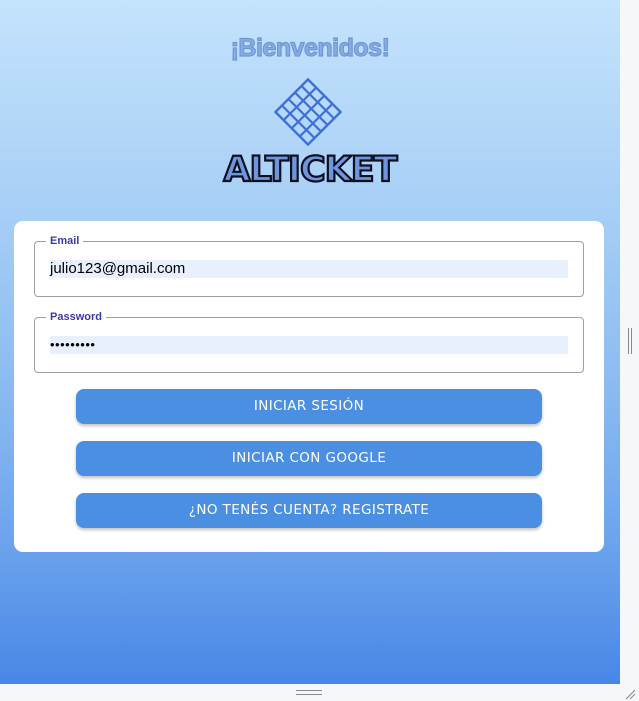  I want to click on password-input: •••••••••, so click(309, 345).